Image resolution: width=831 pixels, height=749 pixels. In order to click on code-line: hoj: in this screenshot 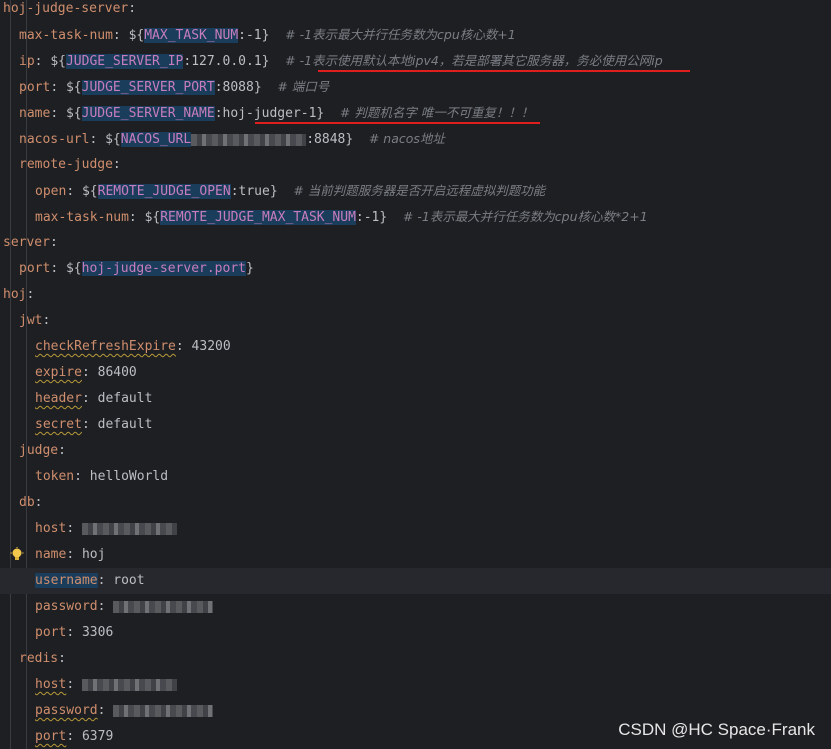, I will do `click(415, 295)`.